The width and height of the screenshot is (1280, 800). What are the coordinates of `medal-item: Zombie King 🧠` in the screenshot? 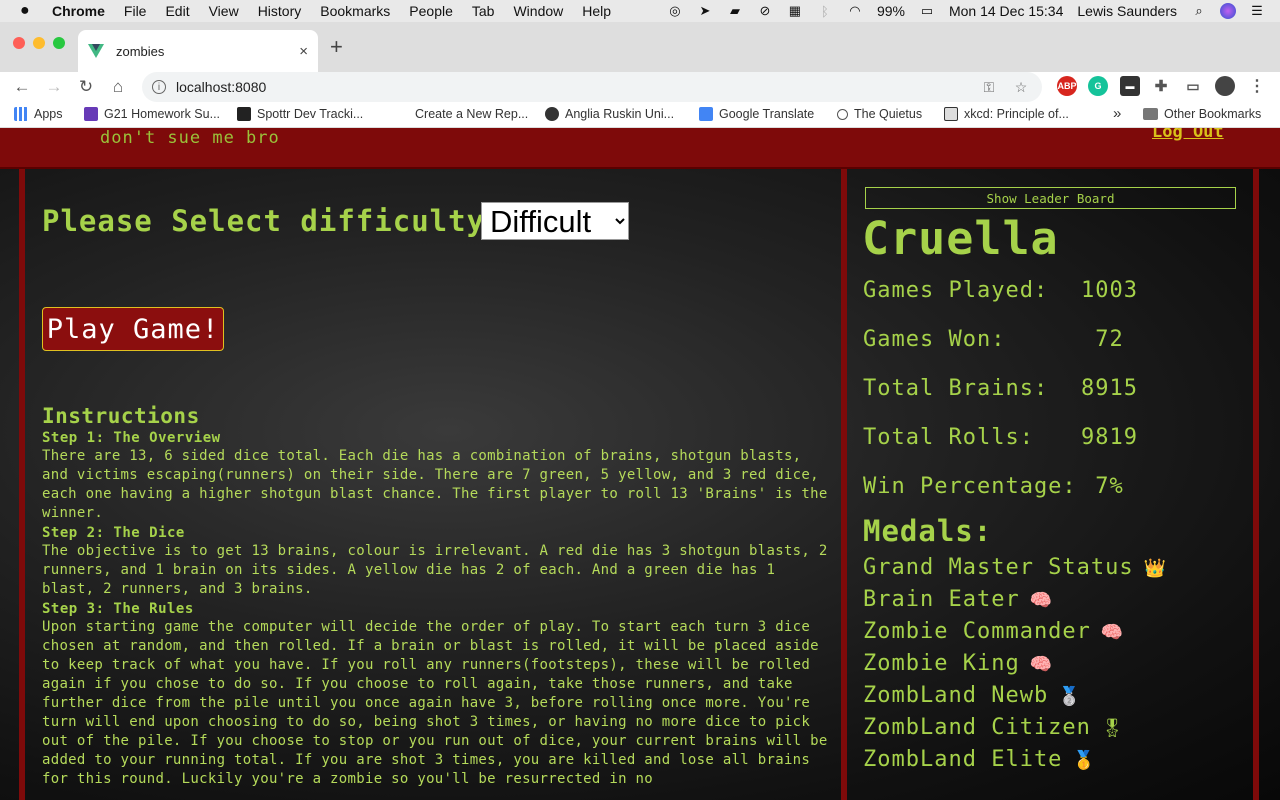 It's located at (958, 663).